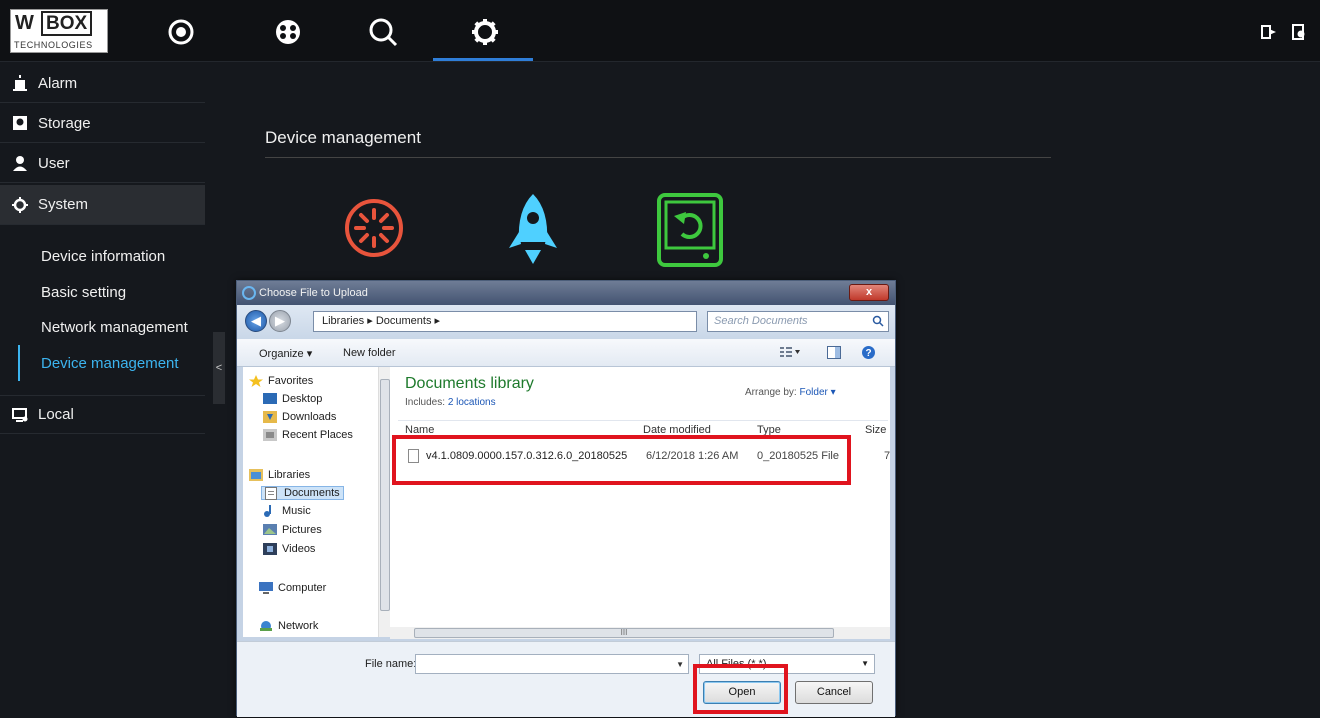 Image resolution: width=1320 pixels, height=718 pixels. I want to click on nav-downloads: Downloads, so click(299, 417).